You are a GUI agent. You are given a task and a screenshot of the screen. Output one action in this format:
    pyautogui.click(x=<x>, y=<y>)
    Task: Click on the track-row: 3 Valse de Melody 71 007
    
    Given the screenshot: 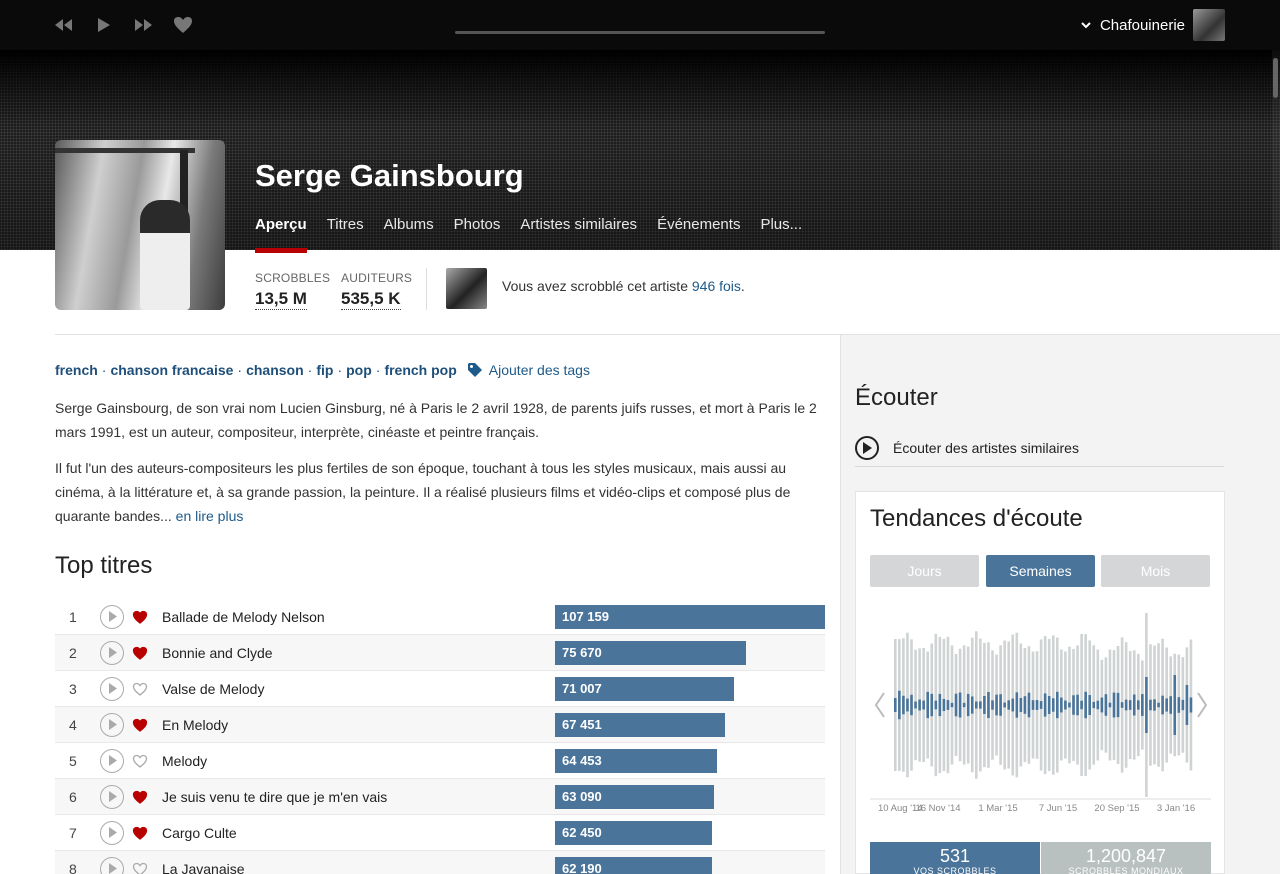 What is the action you would take?
    pyautogui.click(x=440, y=689)
    